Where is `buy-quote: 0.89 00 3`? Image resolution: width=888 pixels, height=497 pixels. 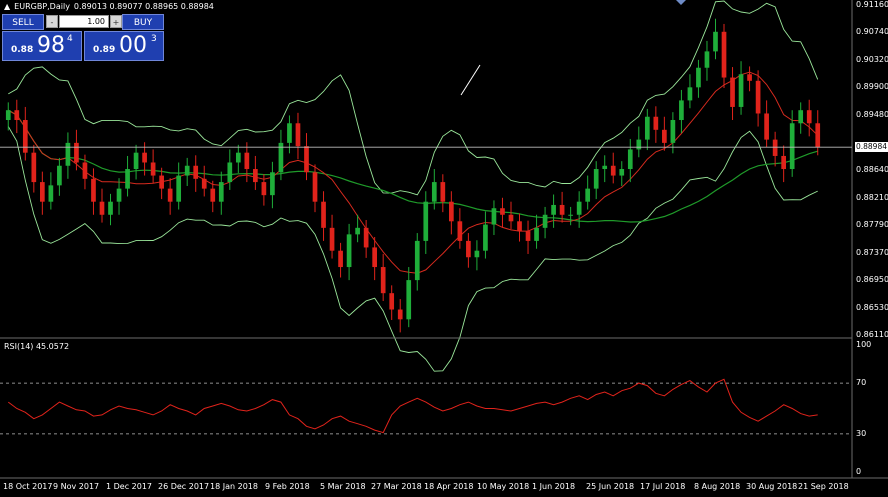 buy-quote: 0.89 00 3 is located at coordinates (124, 46).